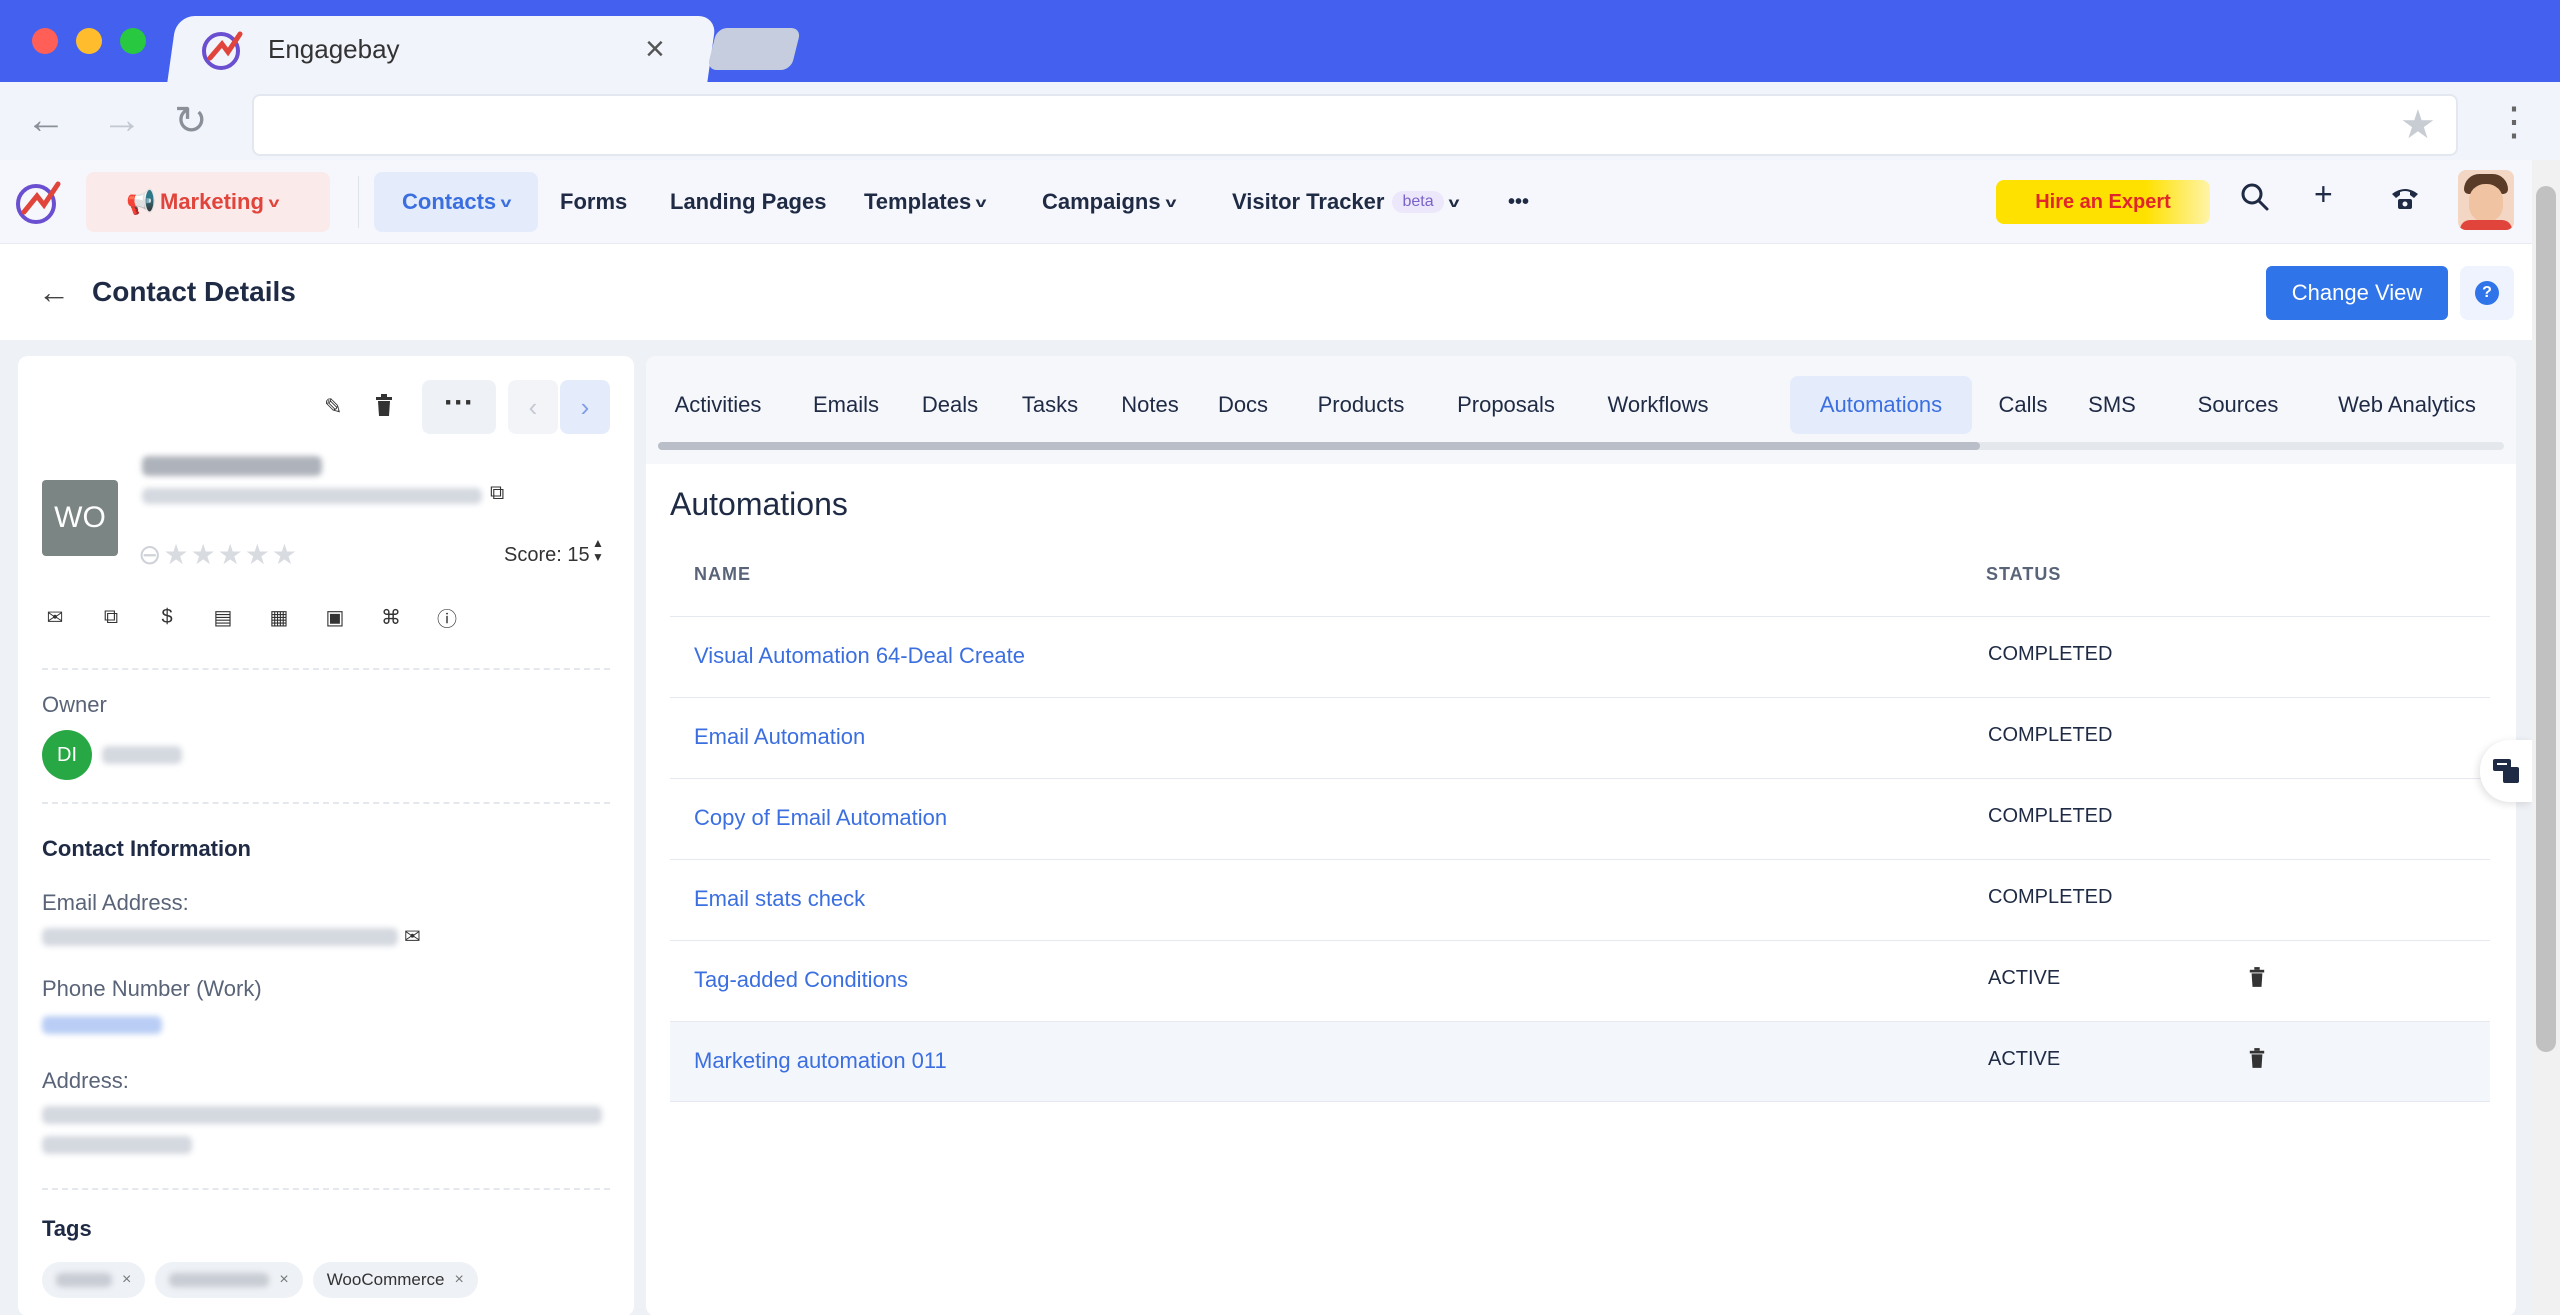 Image resolution: width=2560 pixels, height=1315 pixels. What do you see at coordinates (1101, 201) in the screenshot?
I see `nav-campaigns-label: Campaigns` at bounding box center [1101, 201].